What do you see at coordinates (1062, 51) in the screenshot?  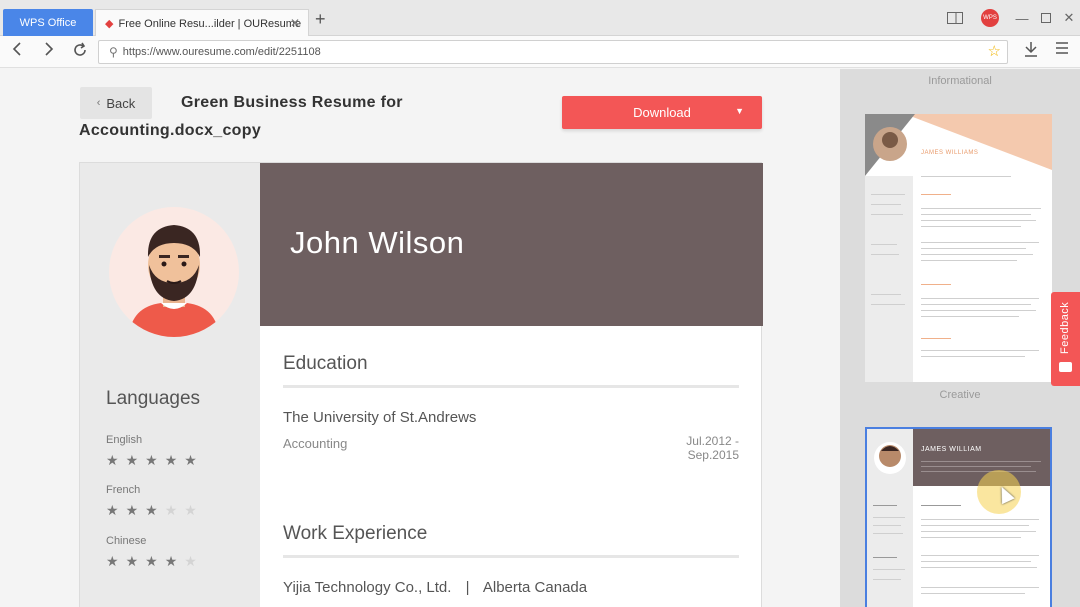 I see `menu-icon` at bounding box center [1062, 51].